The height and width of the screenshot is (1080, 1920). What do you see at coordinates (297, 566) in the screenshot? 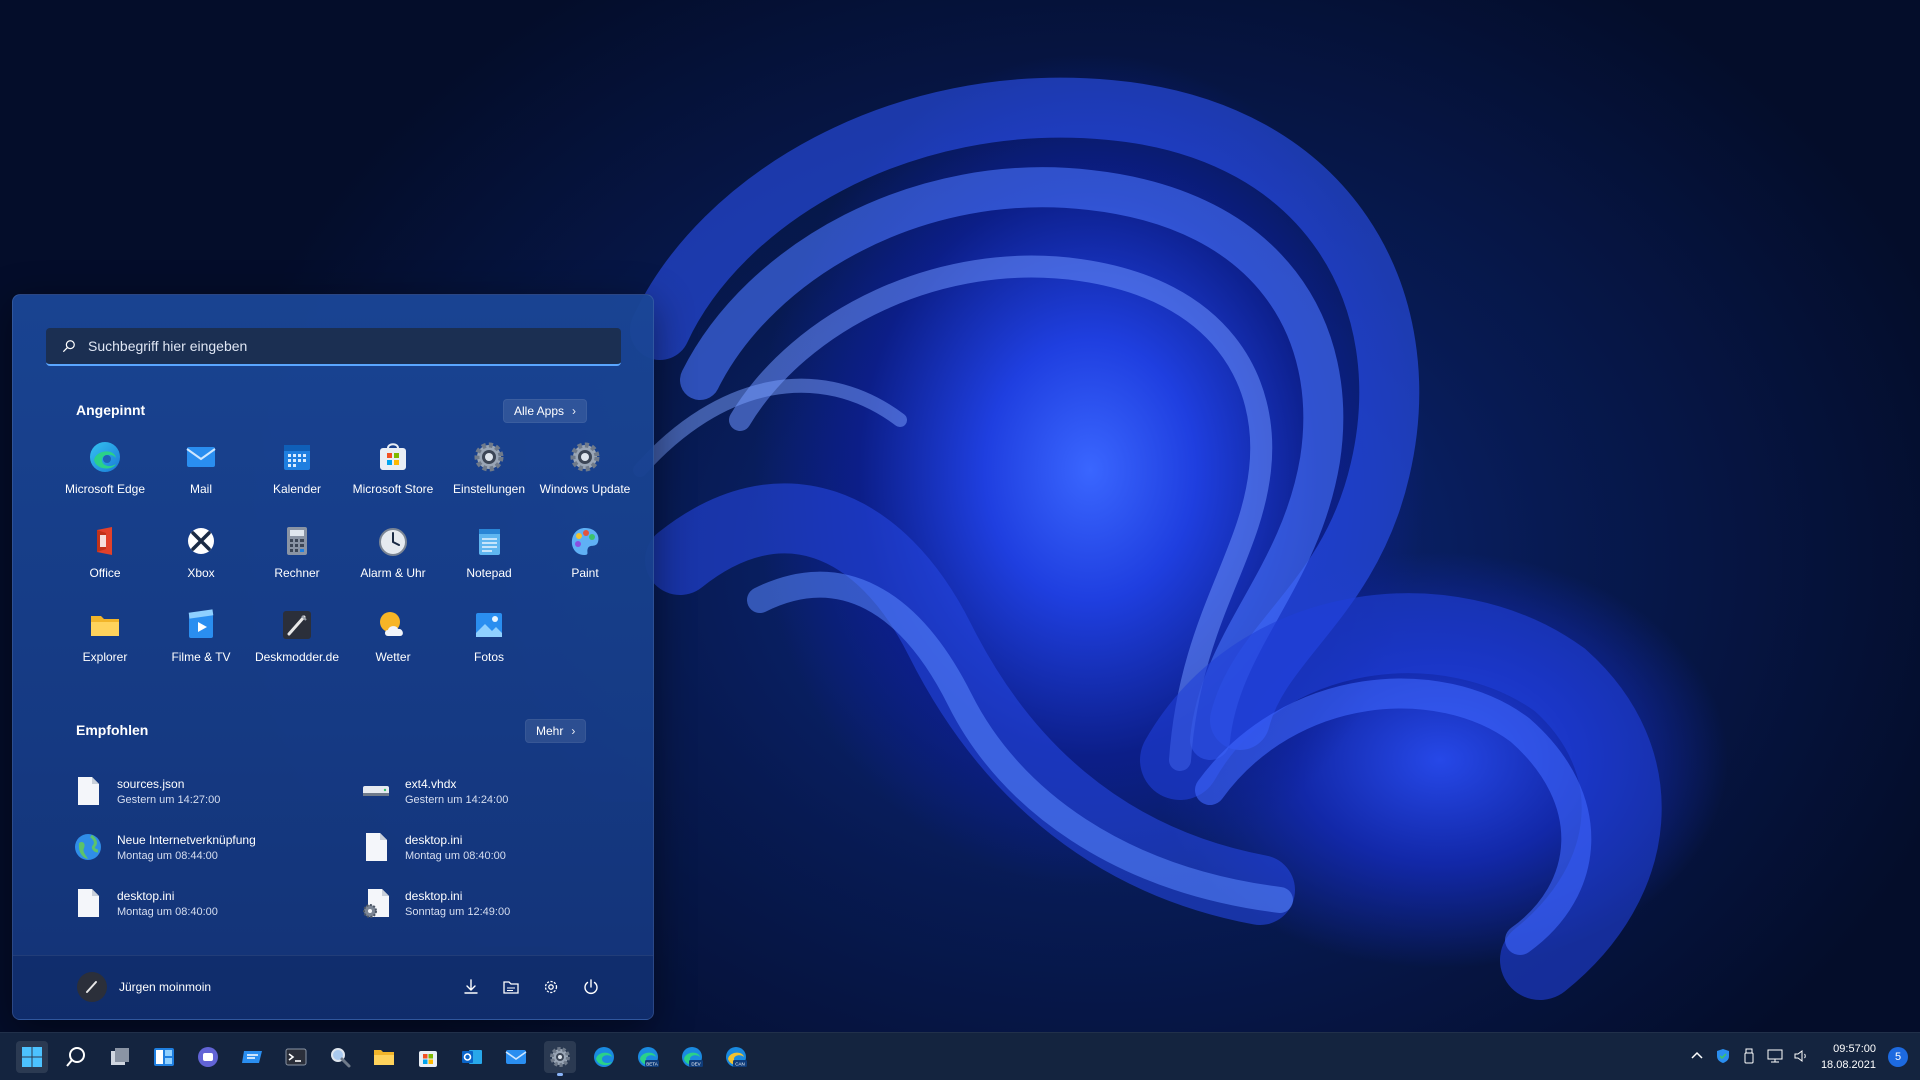
I see `pinned-app-calculator: Rechner` at bounding box center [297, 566].